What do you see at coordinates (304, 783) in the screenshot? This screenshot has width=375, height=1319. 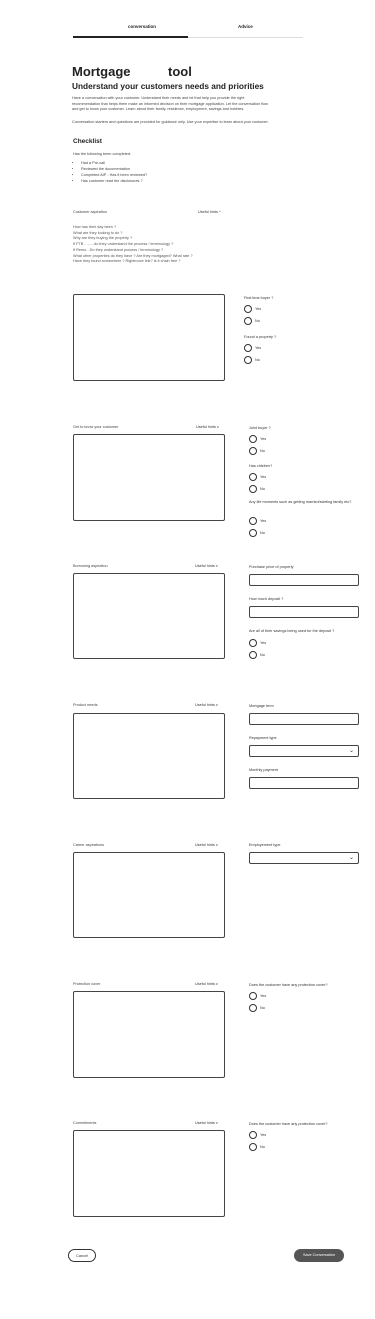 I see `monthly-payment-input` at bounding box center [304, 783].